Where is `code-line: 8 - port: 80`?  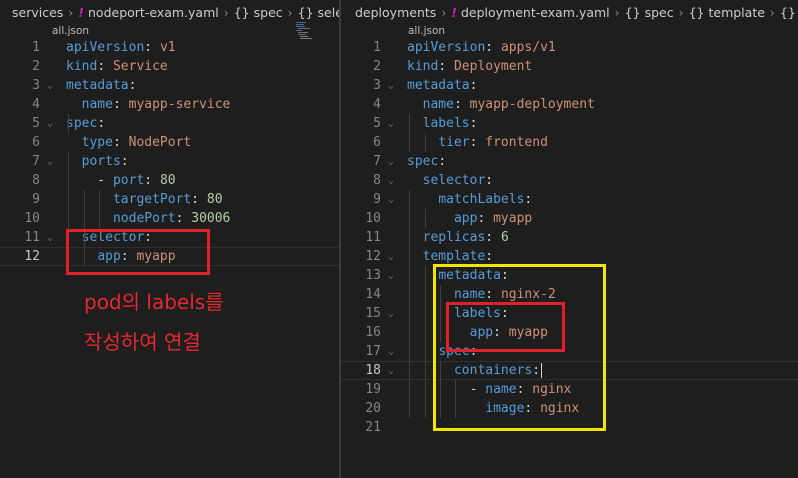 code-line: 8 - port: 80 is located at coordinates (169, 180).